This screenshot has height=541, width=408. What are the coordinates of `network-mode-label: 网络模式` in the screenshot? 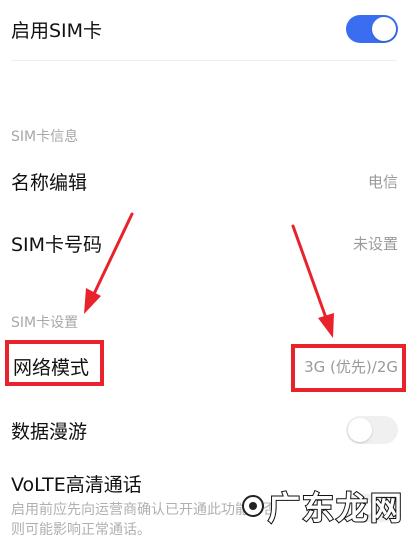 It's located at (51, 367).